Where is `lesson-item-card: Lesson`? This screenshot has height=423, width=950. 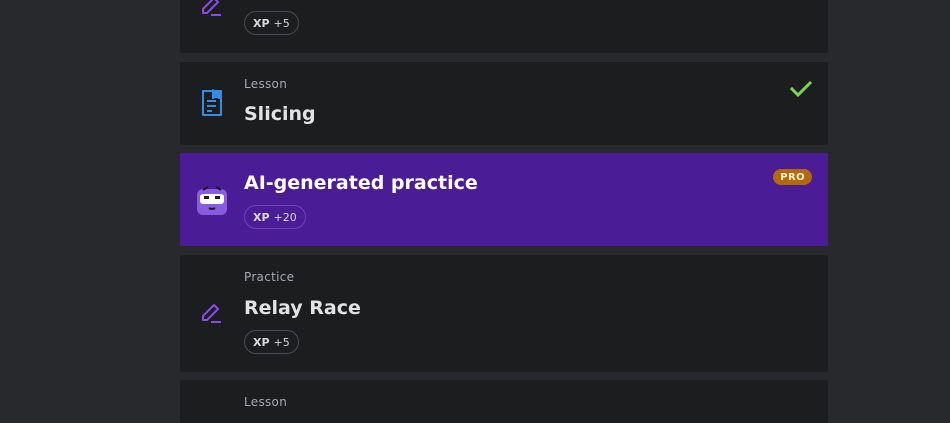 lesson-item-card: Lesson is located at coordinates (504, 401).